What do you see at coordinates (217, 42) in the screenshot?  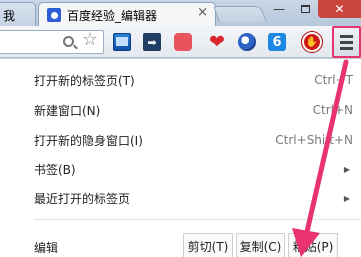 I see `heart-extension-icon: ❤` at bounding box center [217, 42].